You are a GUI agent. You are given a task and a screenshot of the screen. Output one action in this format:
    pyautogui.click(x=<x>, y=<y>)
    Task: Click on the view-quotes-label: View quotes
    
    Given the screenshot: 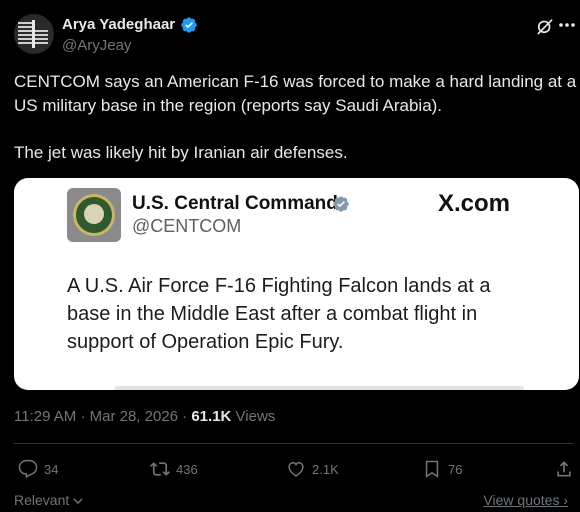 What is the action you would take?
    pyautogui.click(x=521, y=500)
    